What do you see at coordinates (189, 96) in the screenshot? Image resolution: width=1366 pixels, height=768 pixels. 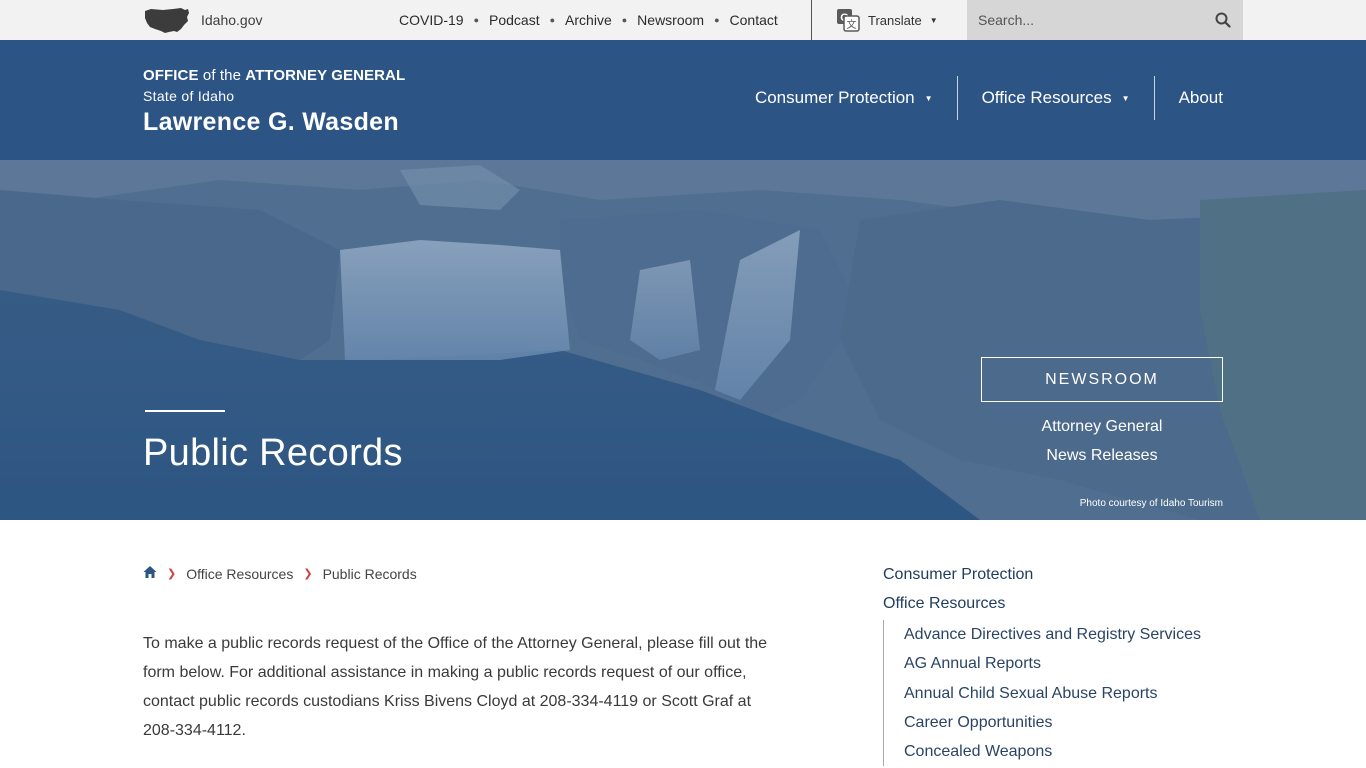 I see `brand-state: State of Idaho` at bounding box center [189, 96].